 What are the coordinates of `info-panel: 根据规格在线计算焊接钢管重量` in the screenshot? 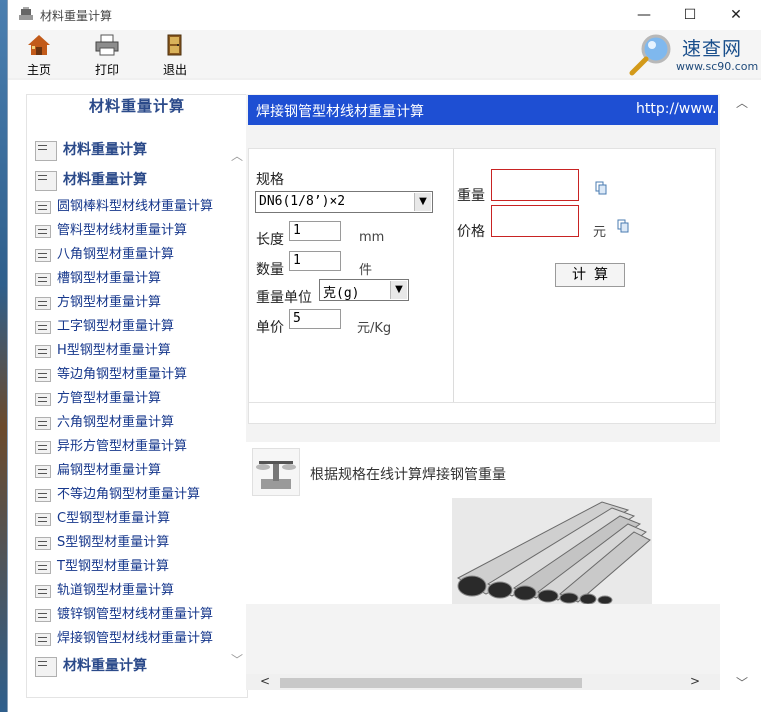 It's located at (483, 523).